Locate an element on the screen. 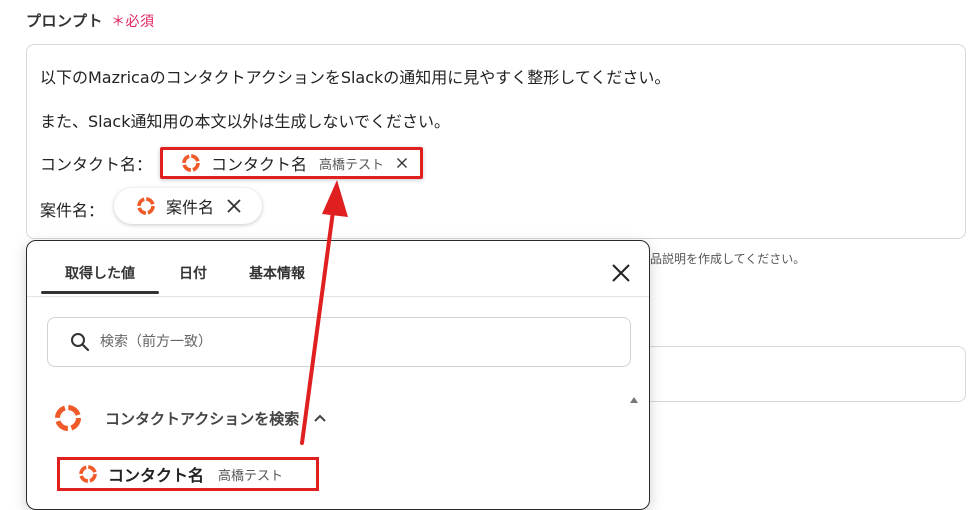  pill-variable-name: コンタクト名 is located at coordinates (259, 164).